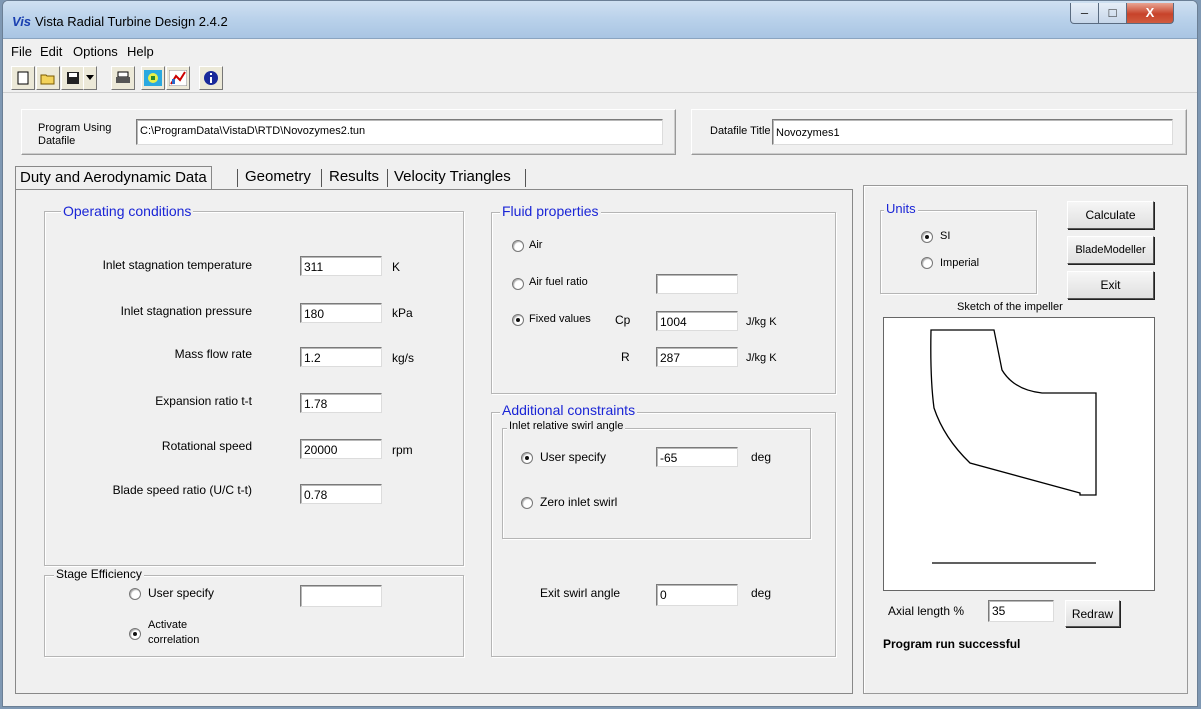 Image resolution: width=1201 pixels, height=709 pixels. What do you see at coordinates (399, 132) in the screenshot?
I see `program-path-field: C:\ProgramData\VistaD\RTD\Novozymes2.tun` at bounding box center [399, 132].